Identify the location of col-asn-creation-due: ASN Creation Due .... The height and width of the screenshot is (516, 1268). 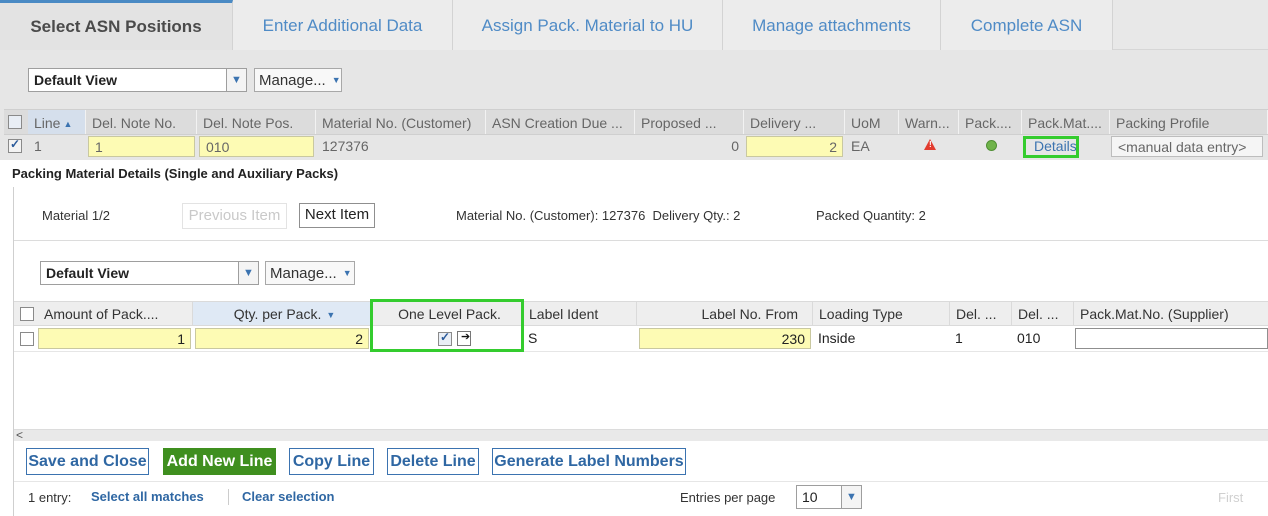
(560, 122).